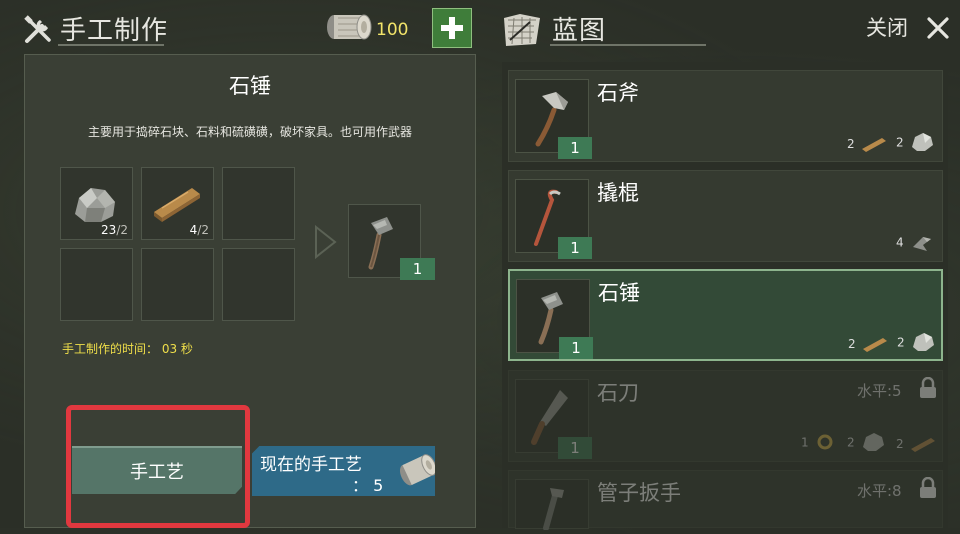 The width and height of the screenshot is (960, 534). Describe the element at coordinates (114, 31) in the screenshot. I see `crafting-title: 手工制作` at that location.